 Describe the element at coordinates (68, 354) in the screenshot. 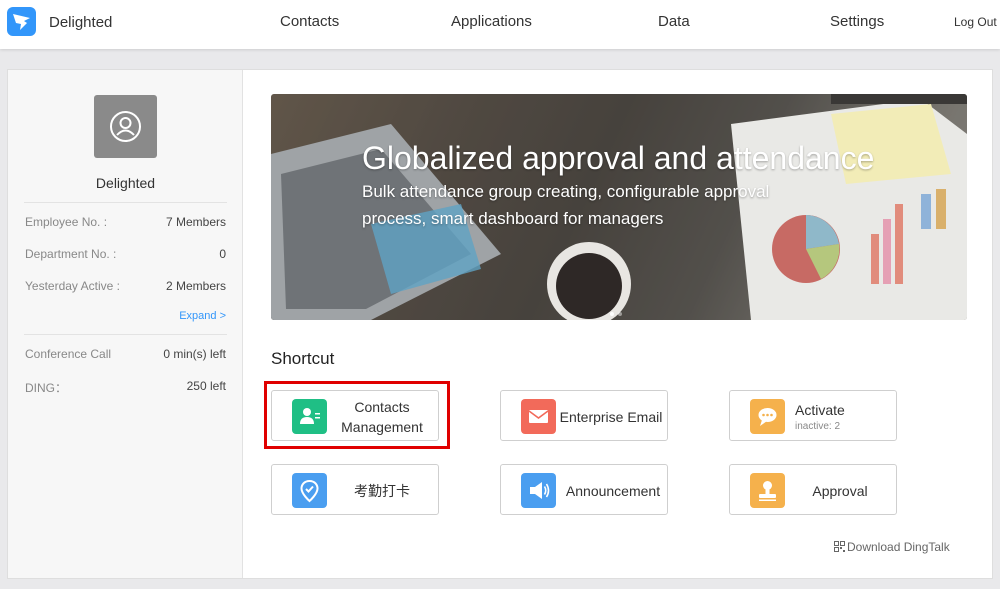

I see `conference-call-label: Conference Call` at that location.